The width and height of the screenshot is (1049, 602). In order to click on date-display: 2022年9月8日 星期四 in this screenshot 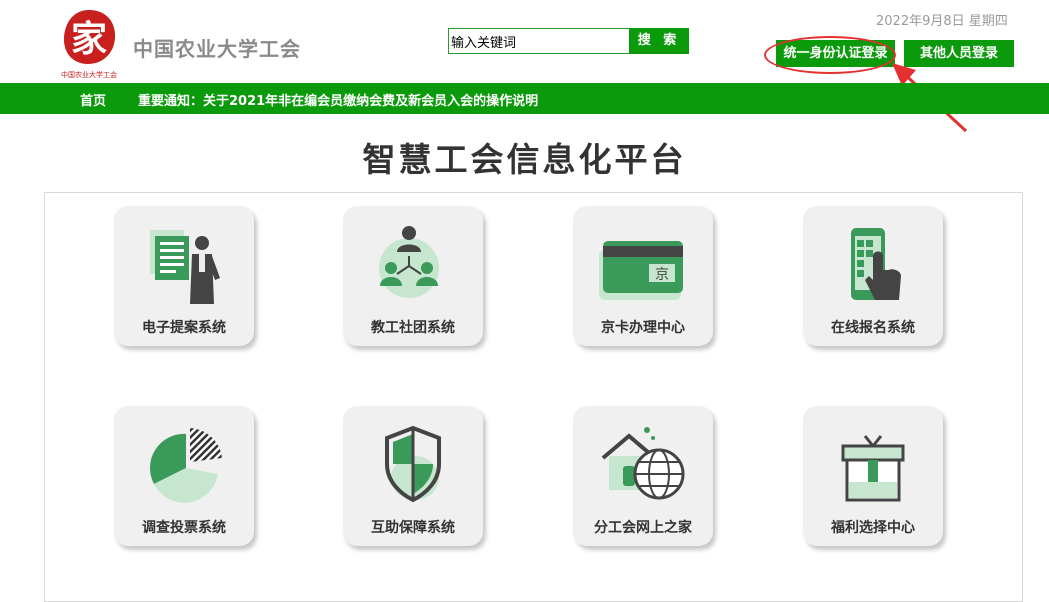, I will do `click(942, 21)`.